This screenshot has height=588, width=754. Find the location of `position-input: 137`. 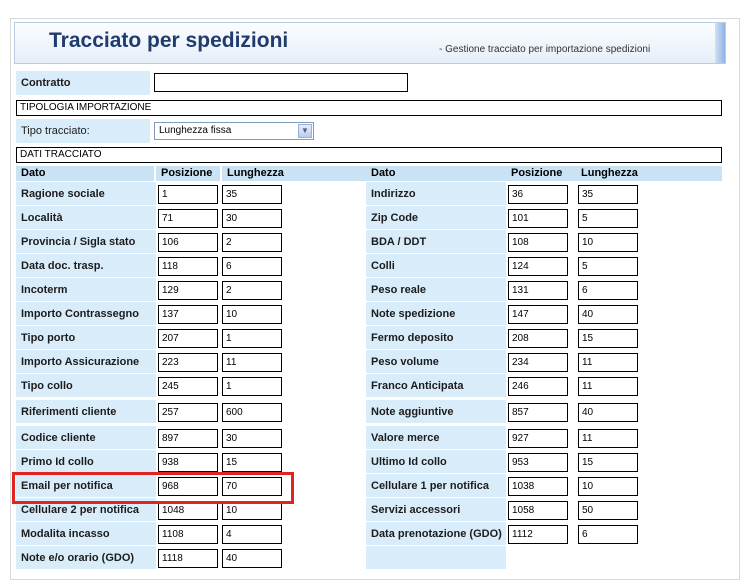

position-input: 137 is located at coordinates (188, 314).